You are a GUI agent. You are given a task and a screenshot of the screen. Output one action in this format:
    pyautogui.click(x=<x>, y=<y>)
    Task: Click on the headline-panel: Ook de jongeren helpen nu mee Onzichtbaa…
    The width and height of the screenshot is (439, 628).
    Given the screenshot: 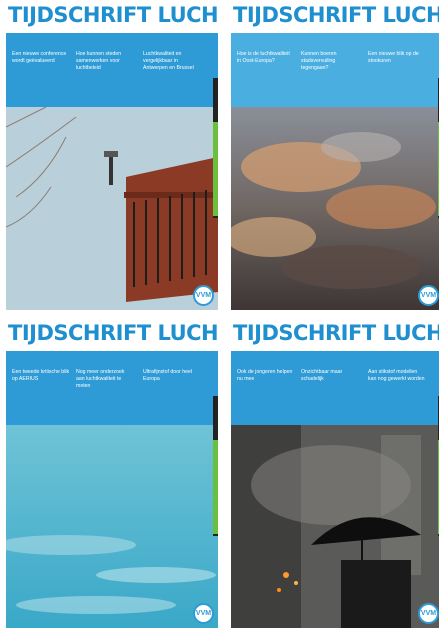 What is the action you would take?
    pyautogui.click(x=335, y=388)
    